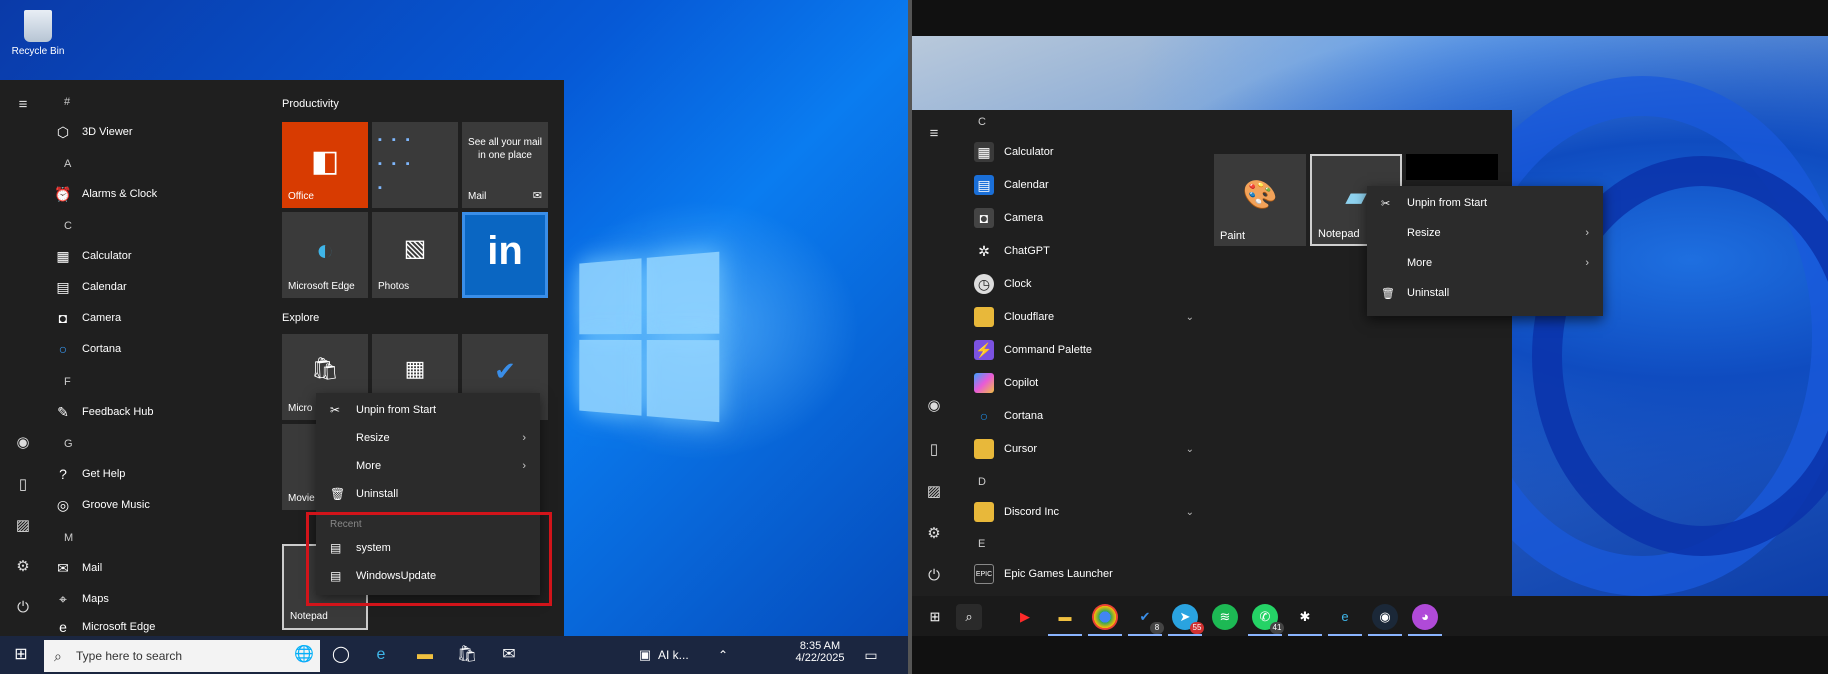  What do you see at coordinates (820, 652) in the screenshot?
I see `clock: 8:35 AM 4/22/2025` at bounding box center [820, 652].